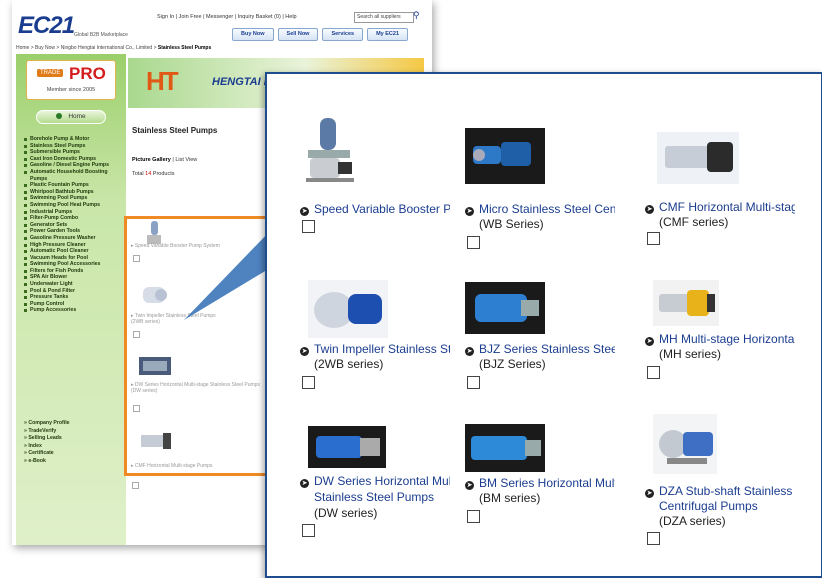  Describe the element at coordinates (375, 349) in the screenshot. I see `product-title: ➤Twin Impeller Stainless Steel Pumps` at that location.